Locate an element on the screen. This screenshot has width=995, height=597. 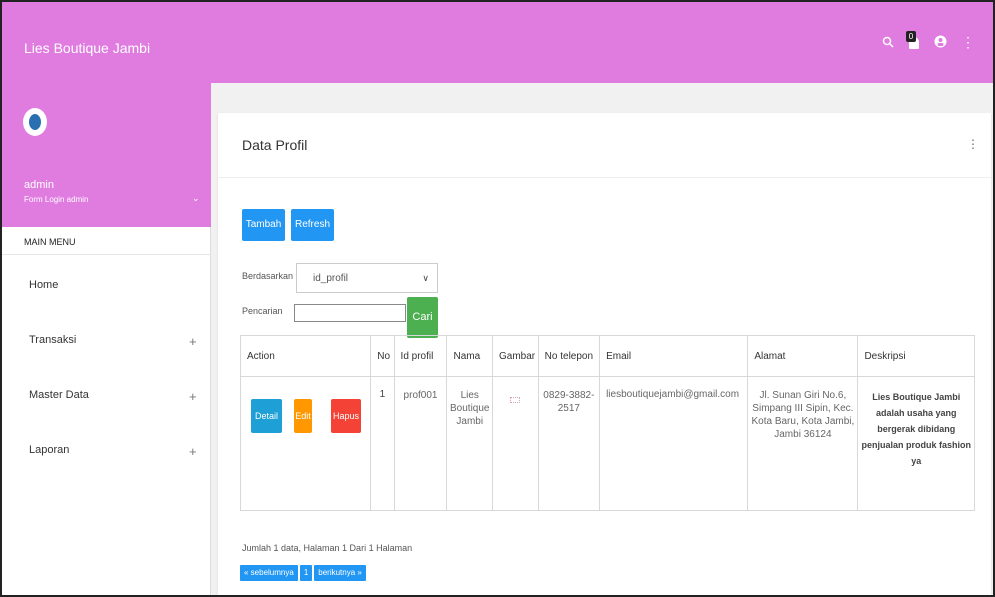
top-icons: 0 ⋮ is located at coordinates (928, 40).